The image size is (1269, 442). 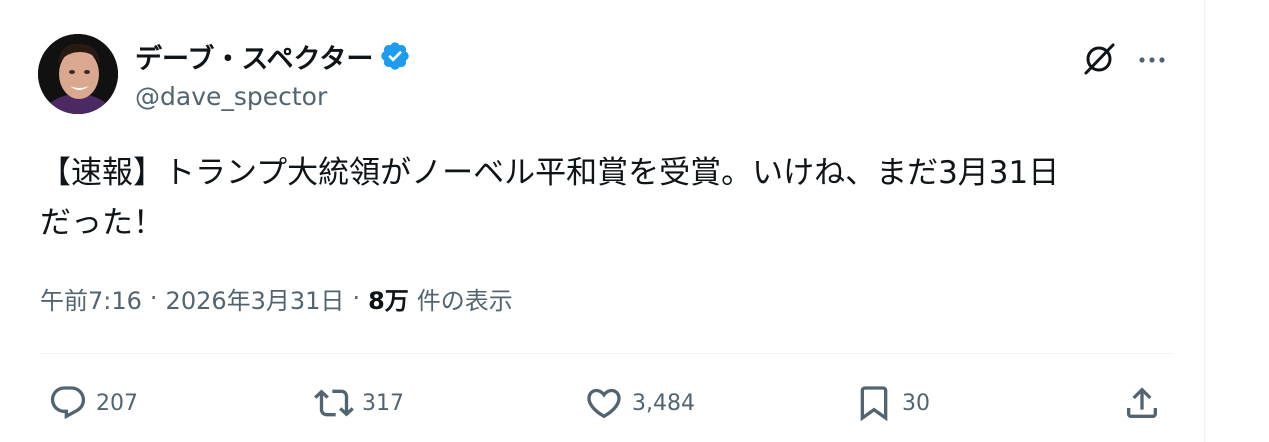 What do you see at coordinates (91, 298) in the screenshot?
I see `tweet-time: 午前7:16` at bounding box center [91, 298].